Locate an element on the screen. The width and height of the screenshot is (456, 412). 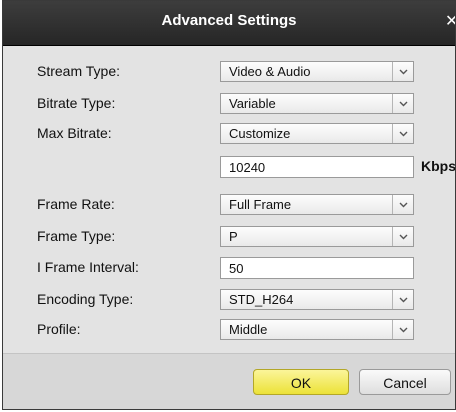
custom-bitrate-input is located at coordinates (317, 167).